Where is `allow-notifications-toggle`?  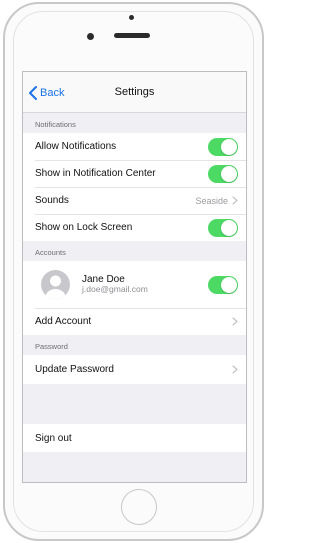
allow-notifications-toggle is located at coordinates (223, 146).